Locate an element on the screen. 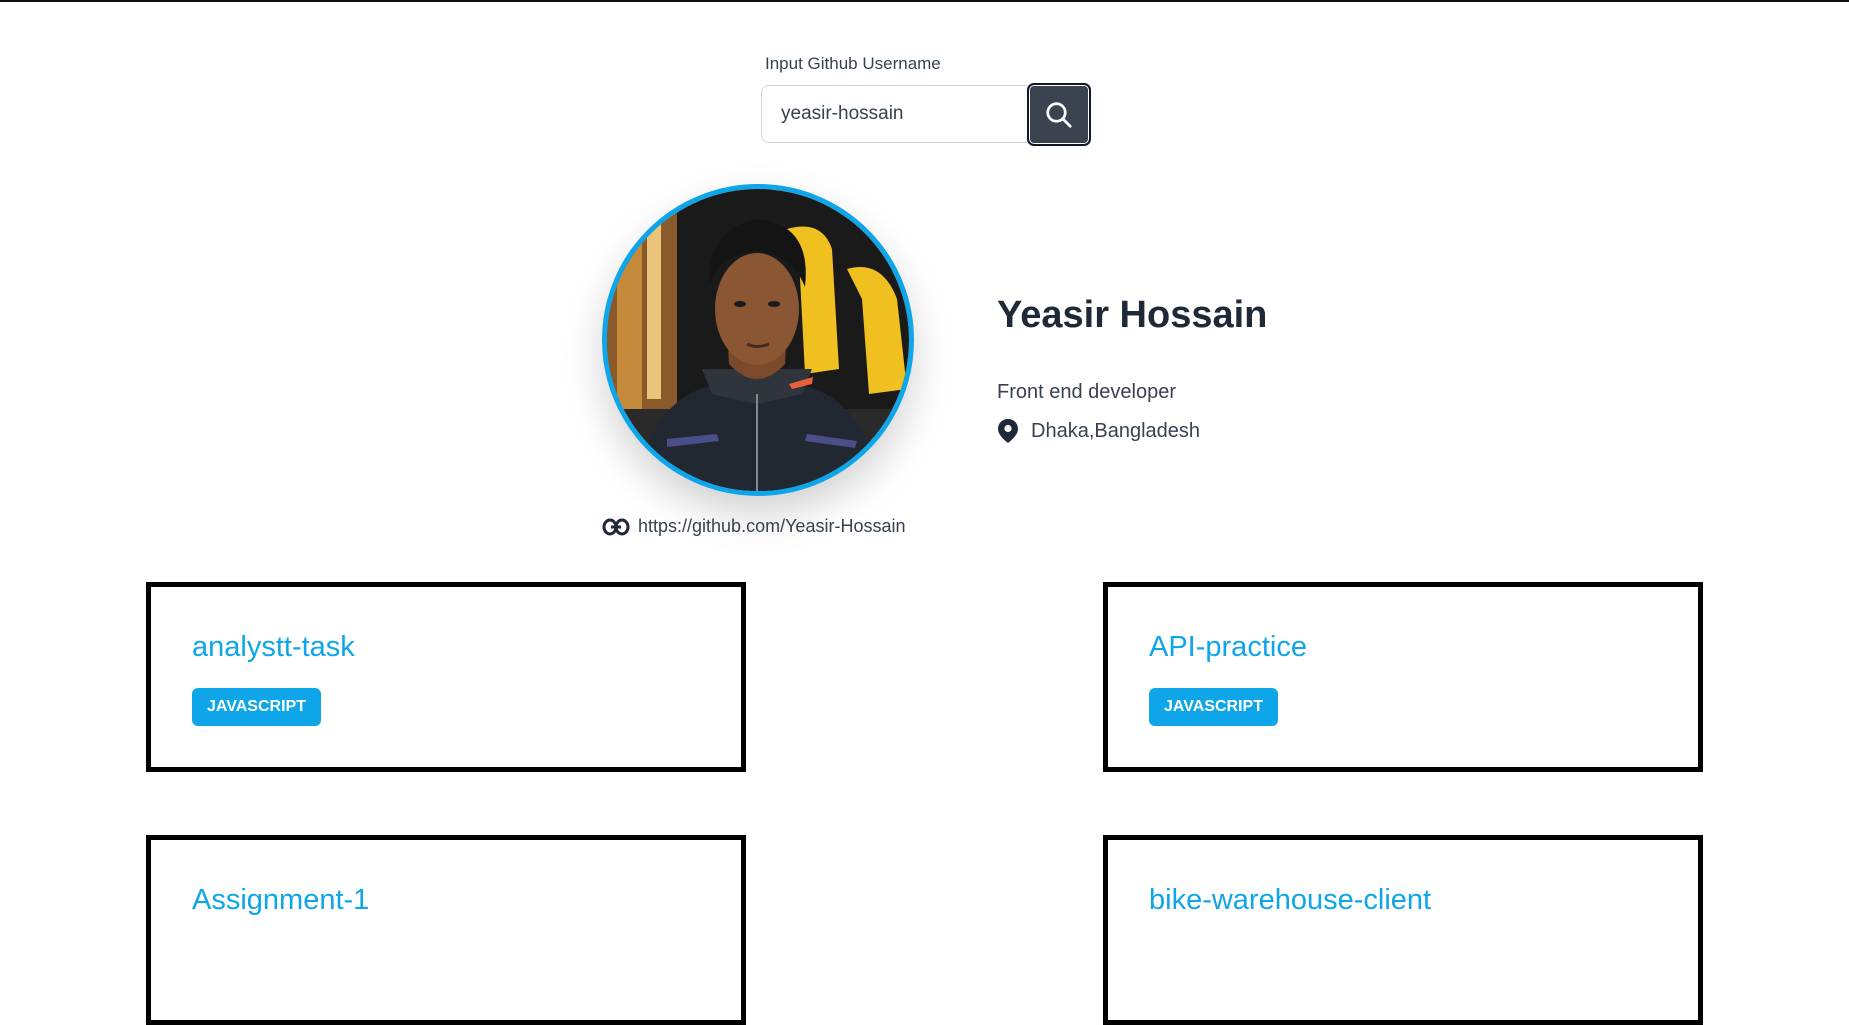 The height and width of the screenshot is (1025, 1849). location-text: Dhaka,Bangladesh is located at coordinates (1116, 430).